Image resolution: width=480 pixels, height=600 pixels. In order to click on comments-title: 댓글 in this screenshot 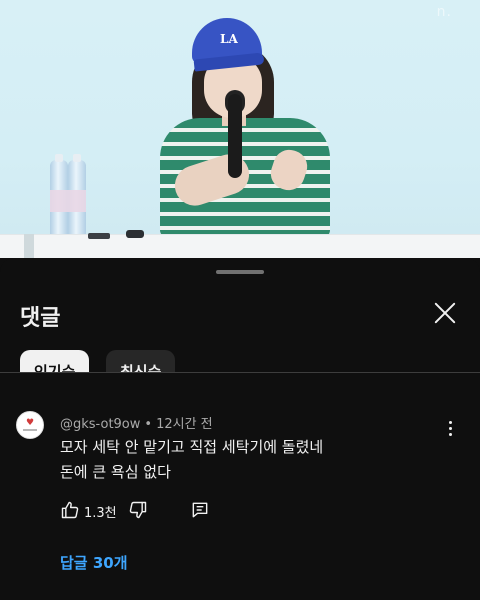, I will do `click(40, 318)`.